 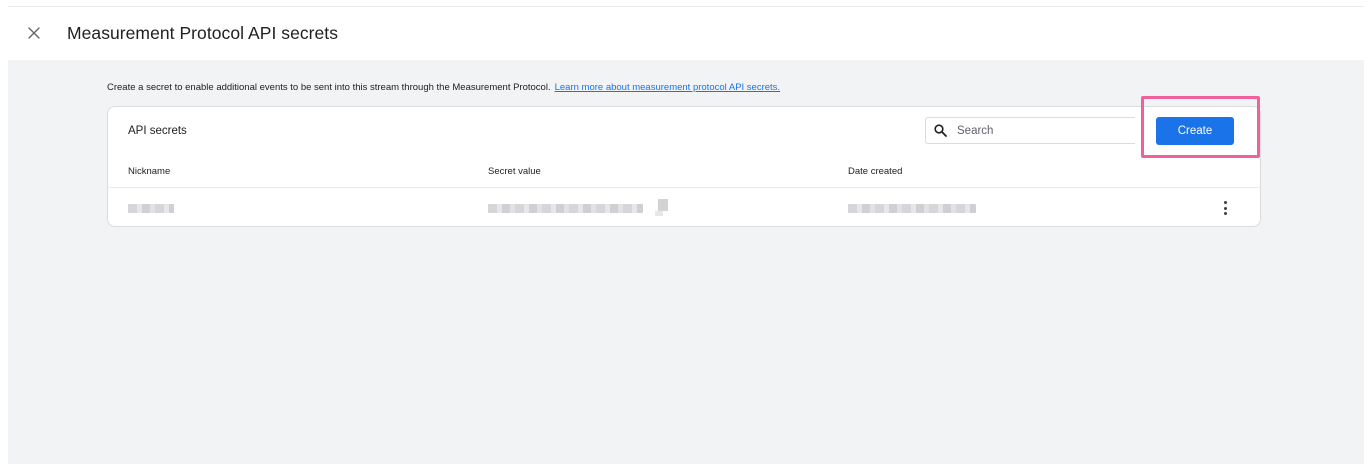 What do you see at coordinates (912, 208) in the screenshot?
I see `redacted-date-created` at bounding box center [912, 208].